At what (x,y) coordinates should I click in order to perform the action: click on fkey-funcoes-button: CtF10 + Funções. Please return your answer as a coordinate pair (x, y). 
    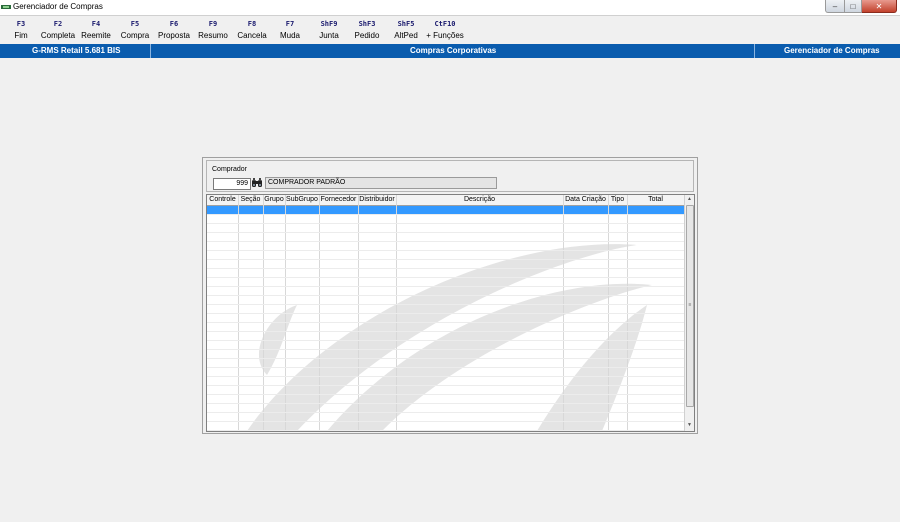
    Looking at the image, I should click on (445, 30).